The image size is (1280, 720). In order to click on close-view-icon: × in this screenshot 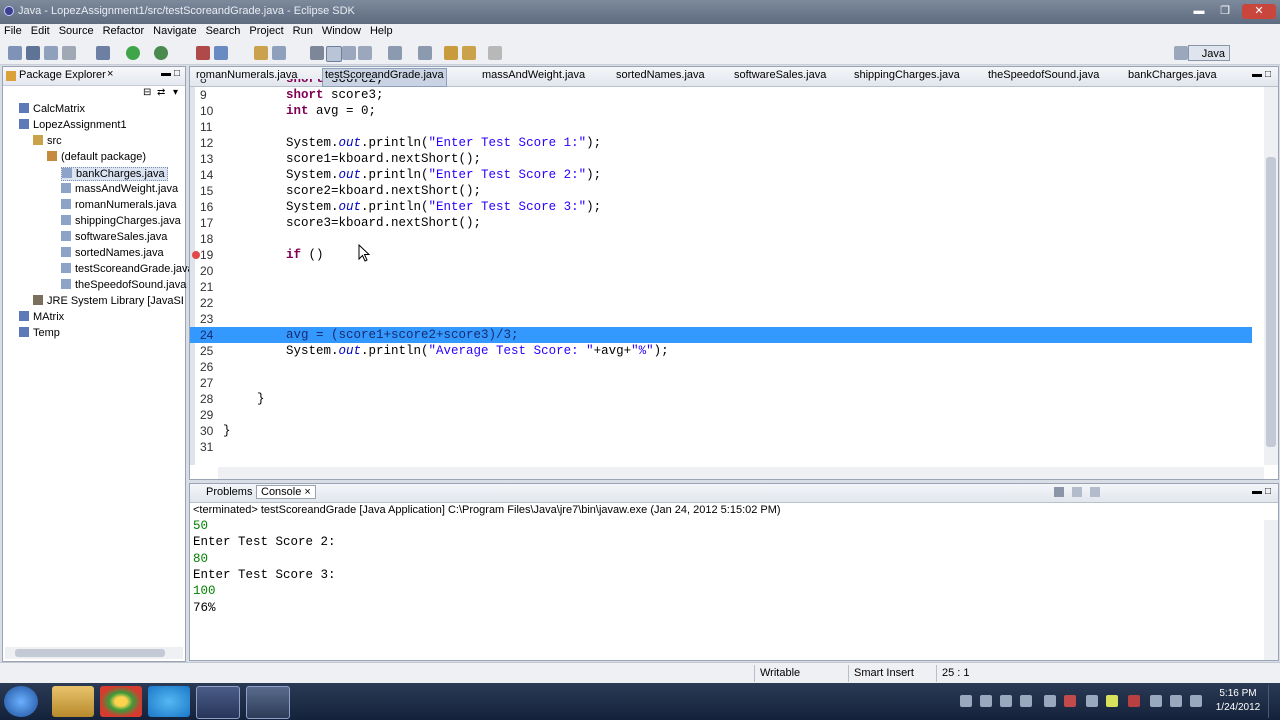, I will do `click(110, 74)`.